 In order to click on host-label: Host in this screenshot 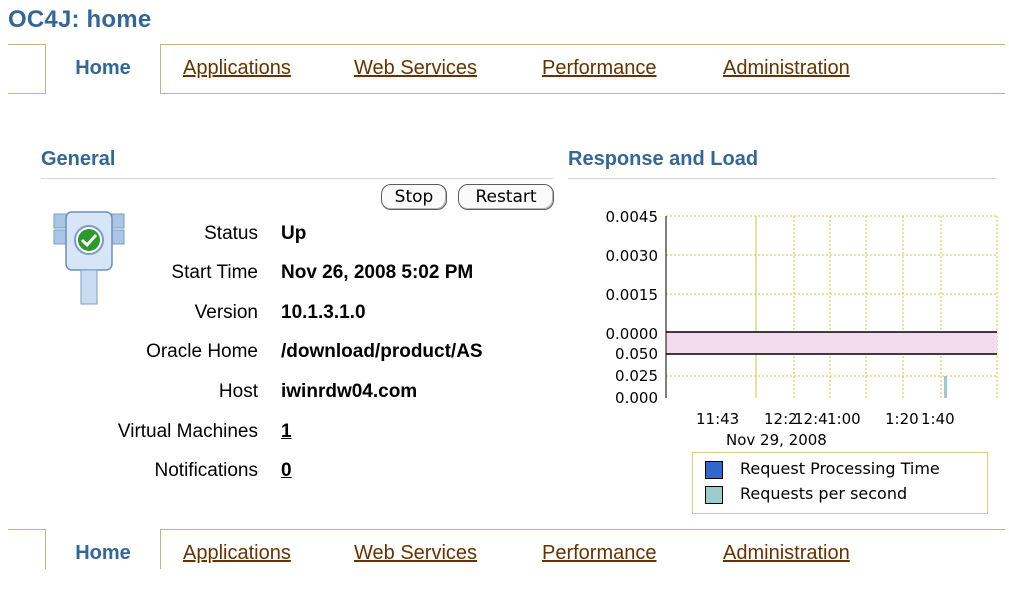, I will do `click(238, 391)`.